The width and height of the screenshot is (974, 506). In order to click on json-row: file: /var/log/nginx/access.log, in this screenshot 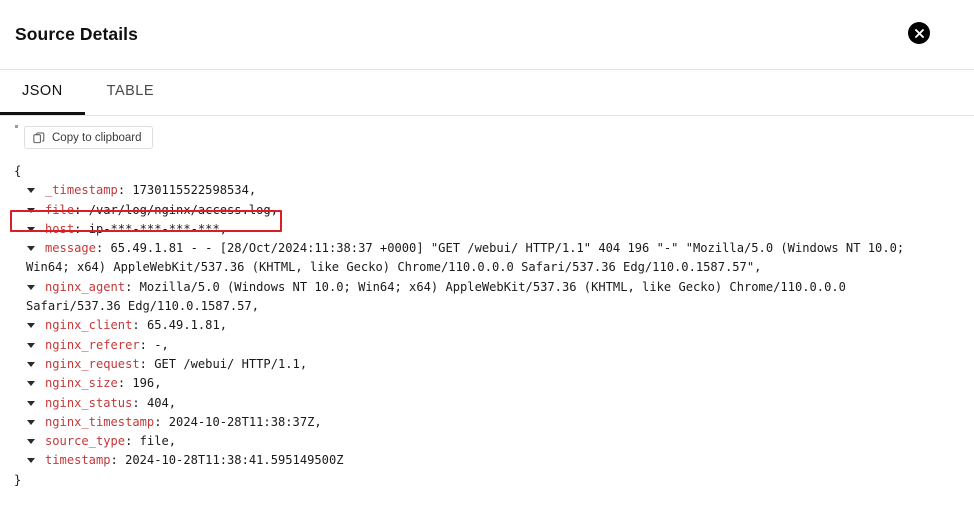, I will do `click(487, 210)`.